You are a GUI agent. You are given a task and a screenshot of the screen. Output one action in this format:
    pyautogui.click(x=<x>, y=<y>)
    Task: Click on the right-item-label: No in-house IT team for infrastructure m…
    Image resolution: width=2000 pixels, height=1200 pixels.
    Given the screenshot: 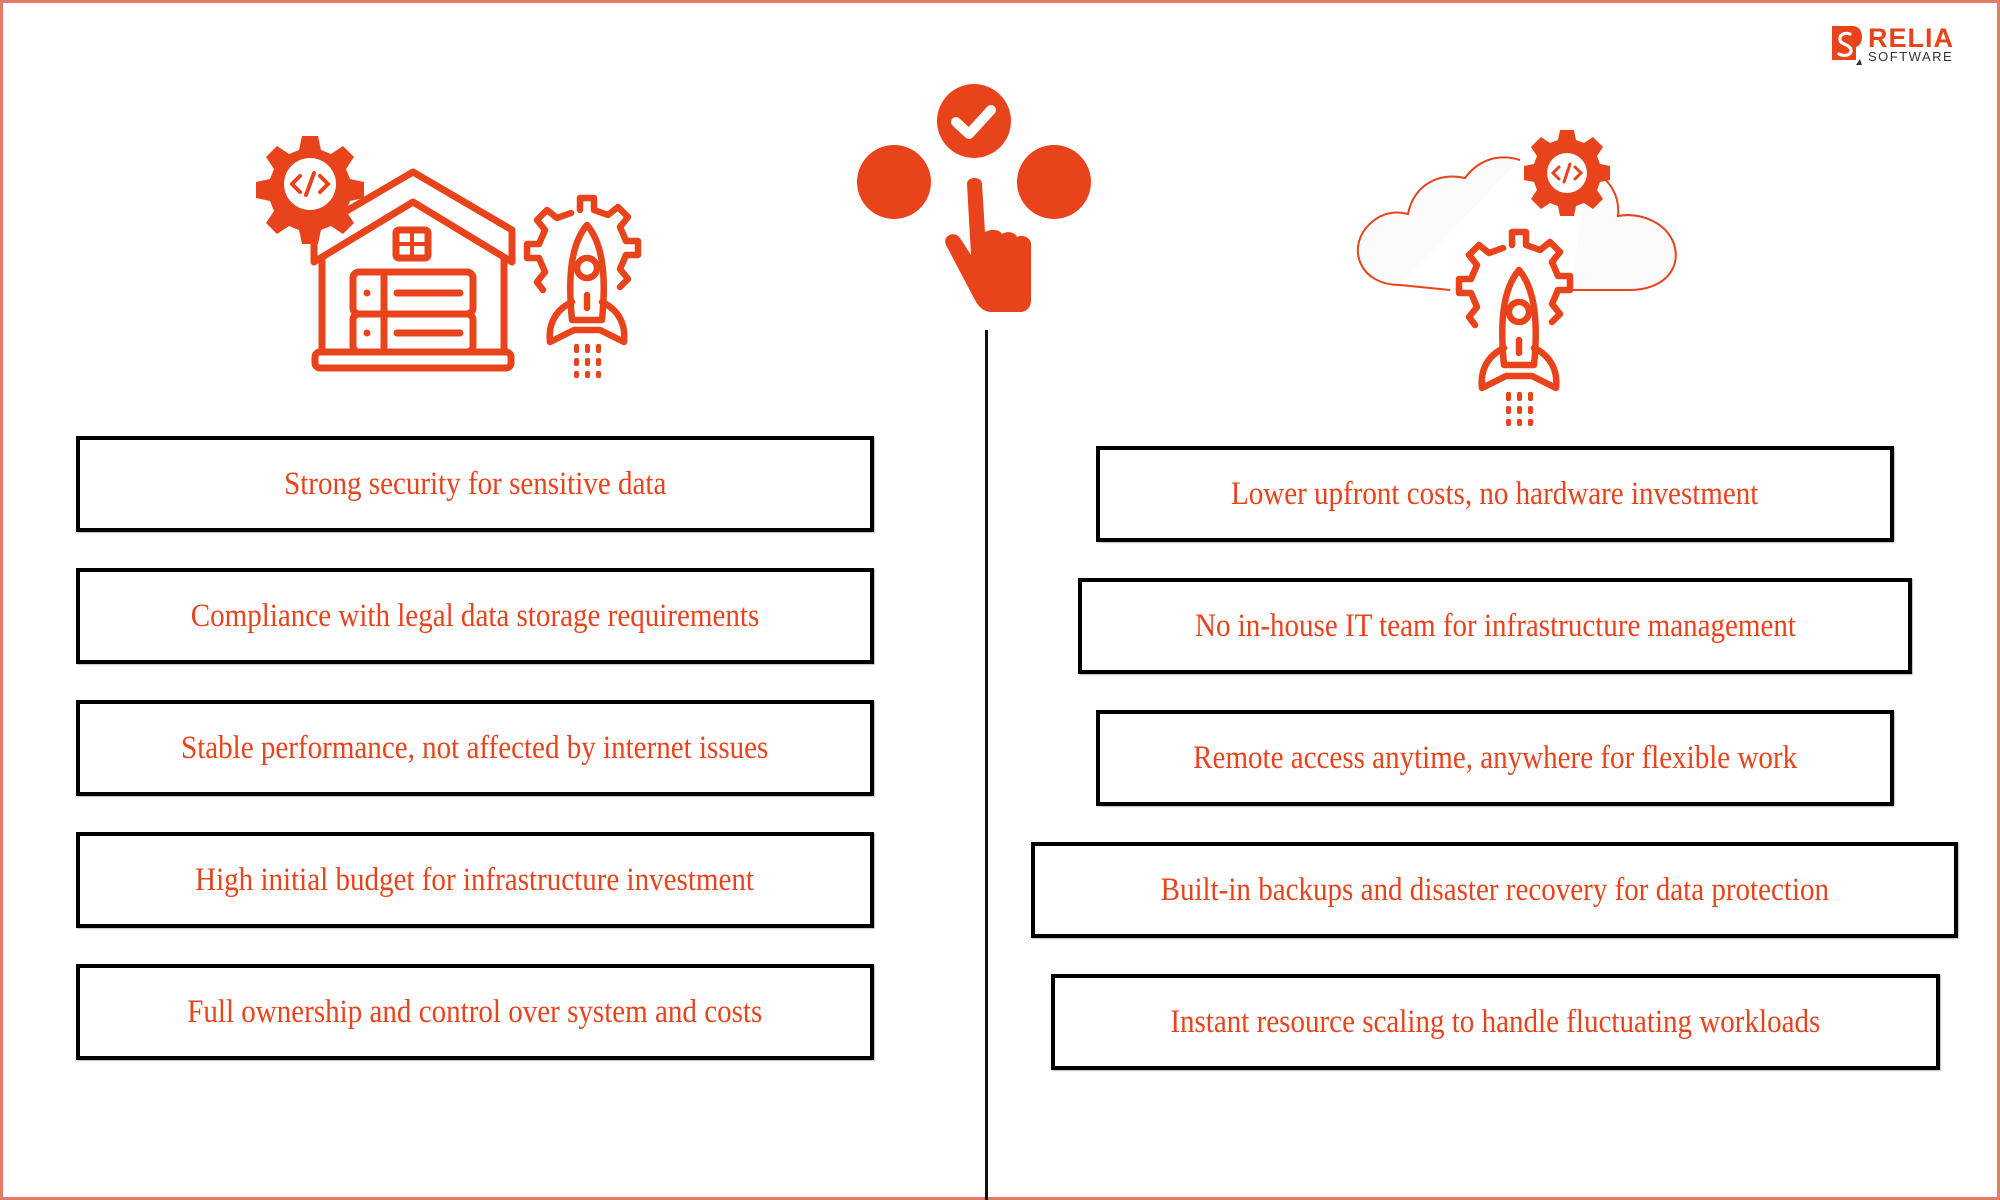 What is the action you would take?
    pyautogui.click(x=1495, y=625)
    